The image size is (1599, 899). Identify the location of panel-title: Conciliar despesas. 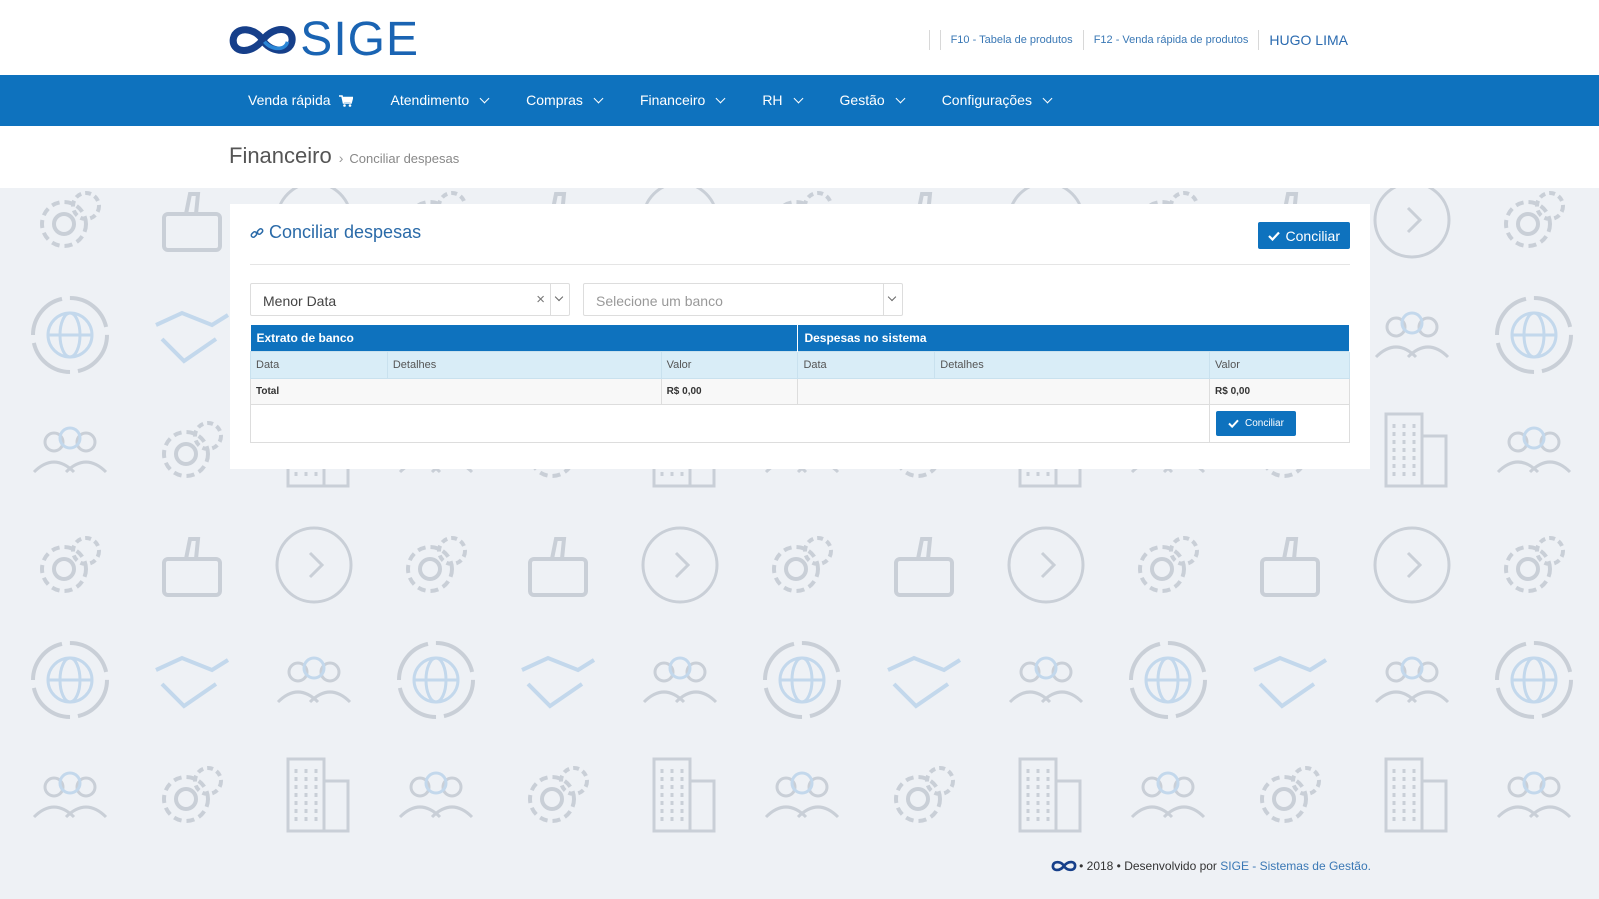
(335, 232).